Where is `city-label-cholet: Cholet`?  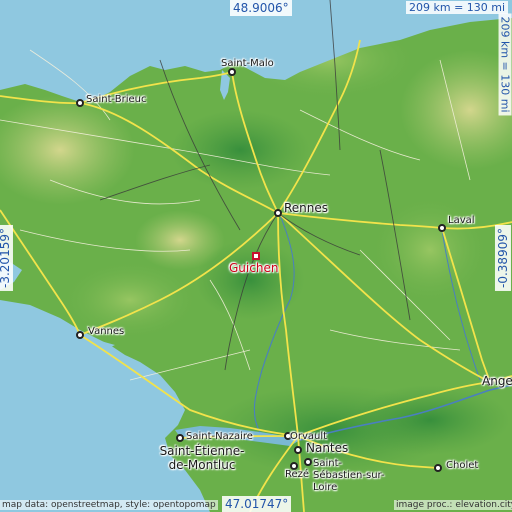
city-label-cholet: Cholet is located at coordinates (462, 465).